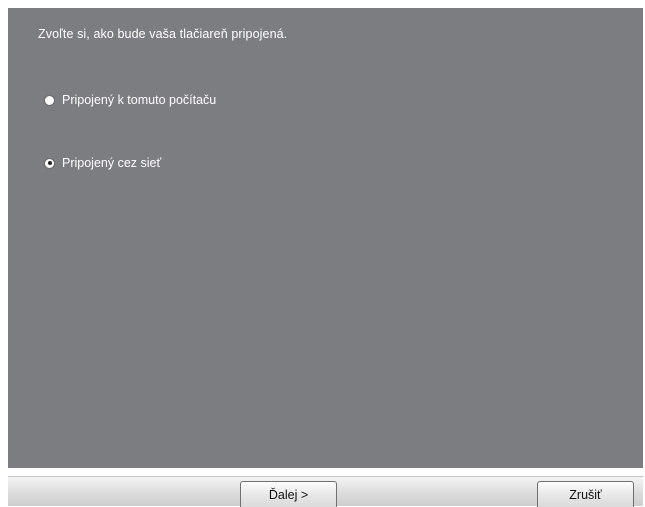 The height and width of the screenshot is (507, 645). Describe the element at coordinates (585, 494) in the screenshot. I see `cancel-button: Zrušiť` at that location.